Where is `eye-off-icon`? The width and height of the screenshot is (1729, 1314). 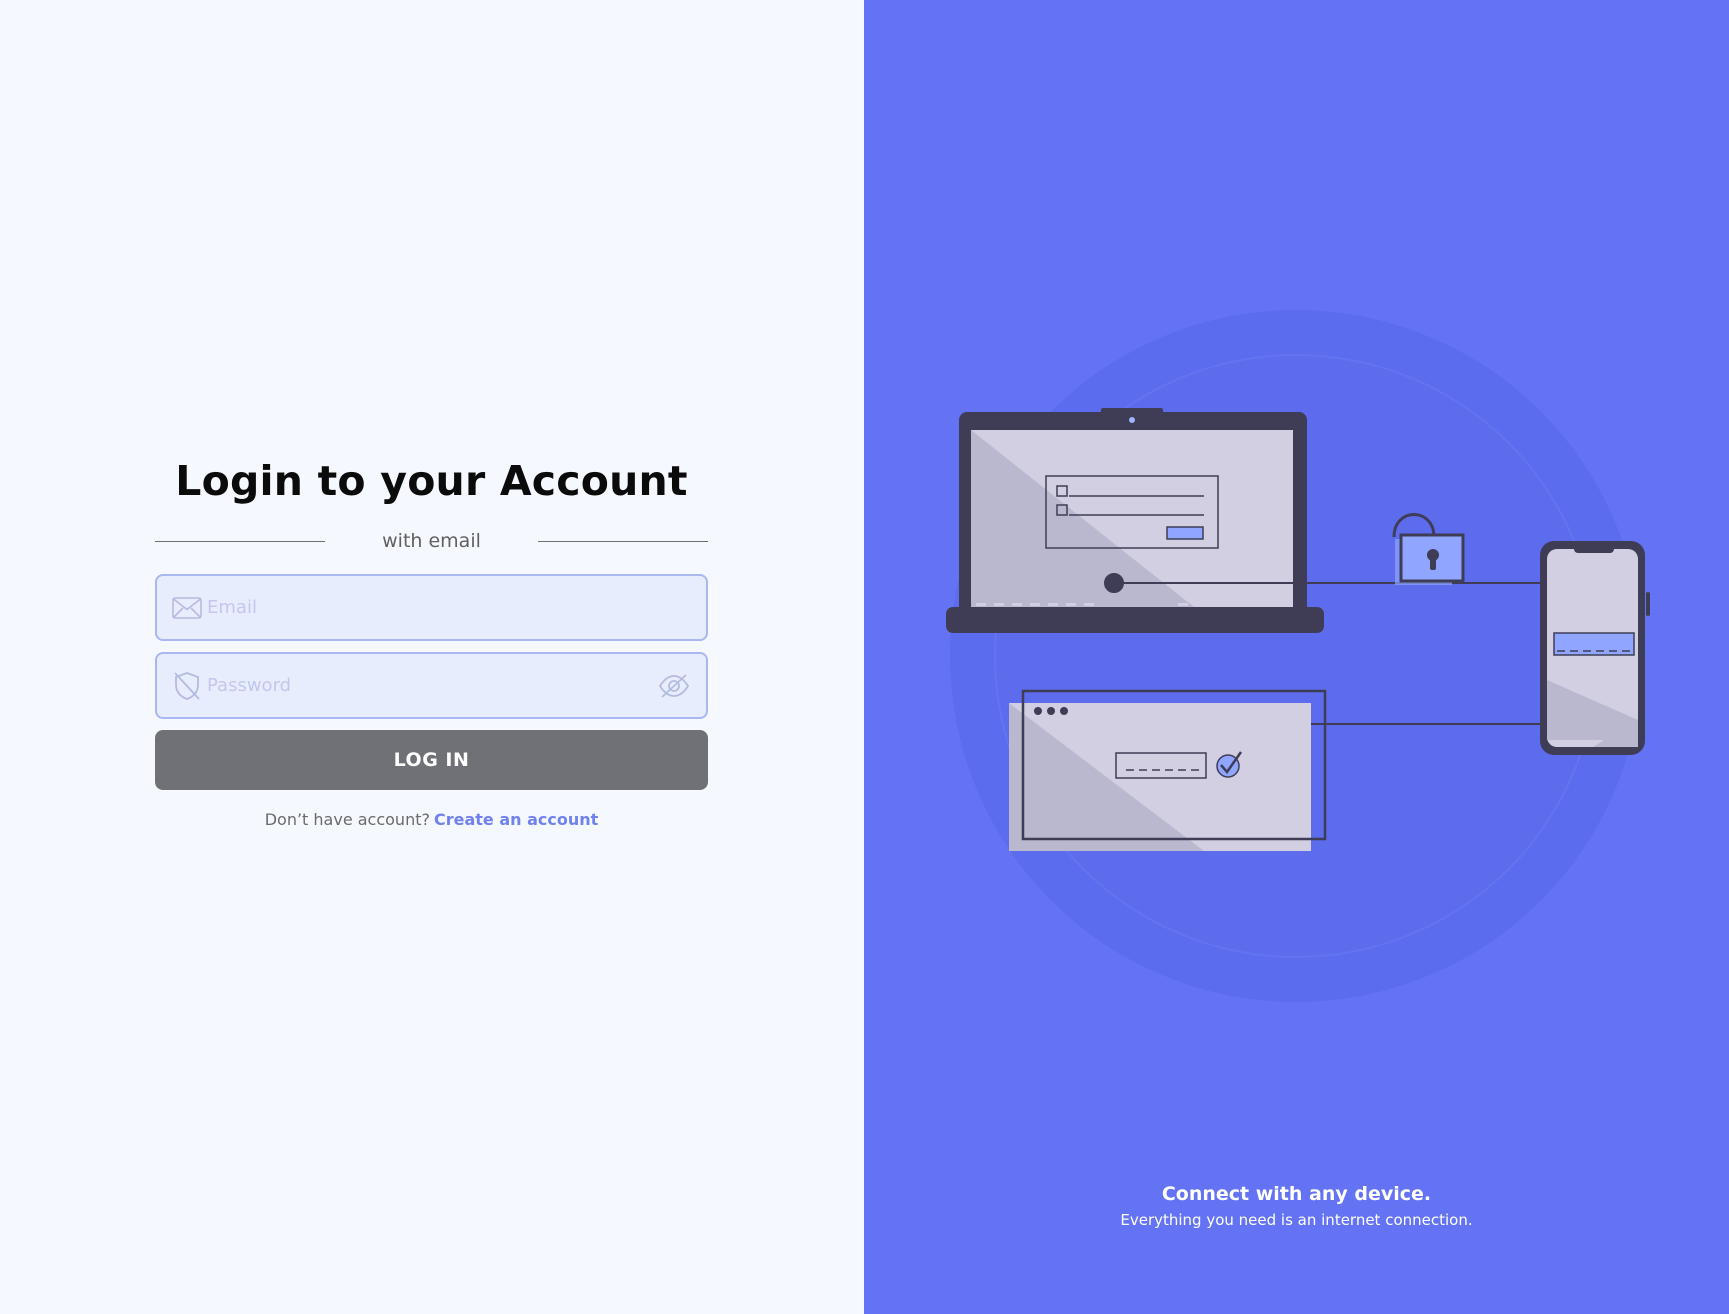
eye-off-icon is located at coordinates (674, 686).